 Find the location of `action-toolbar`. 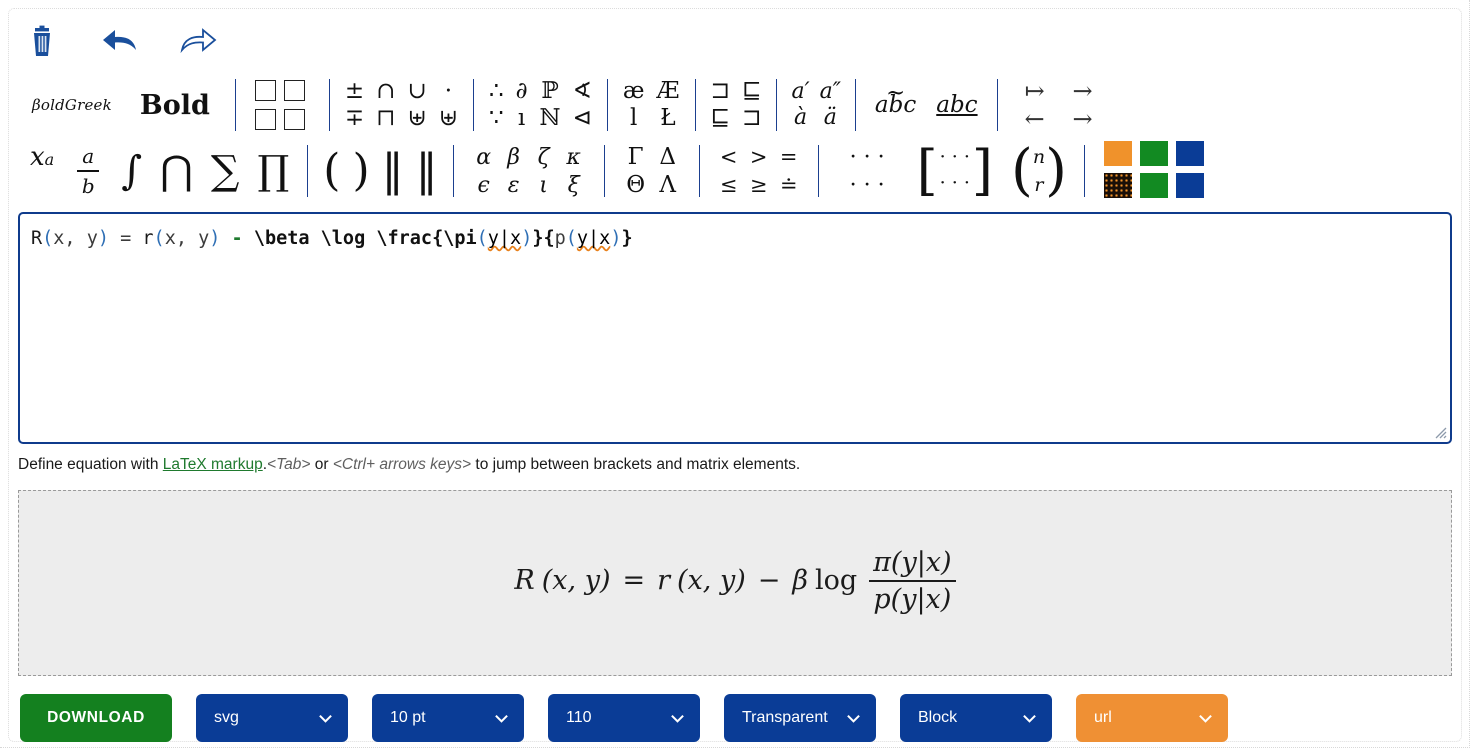

action-toolbar is located at coordinates (120, 41).